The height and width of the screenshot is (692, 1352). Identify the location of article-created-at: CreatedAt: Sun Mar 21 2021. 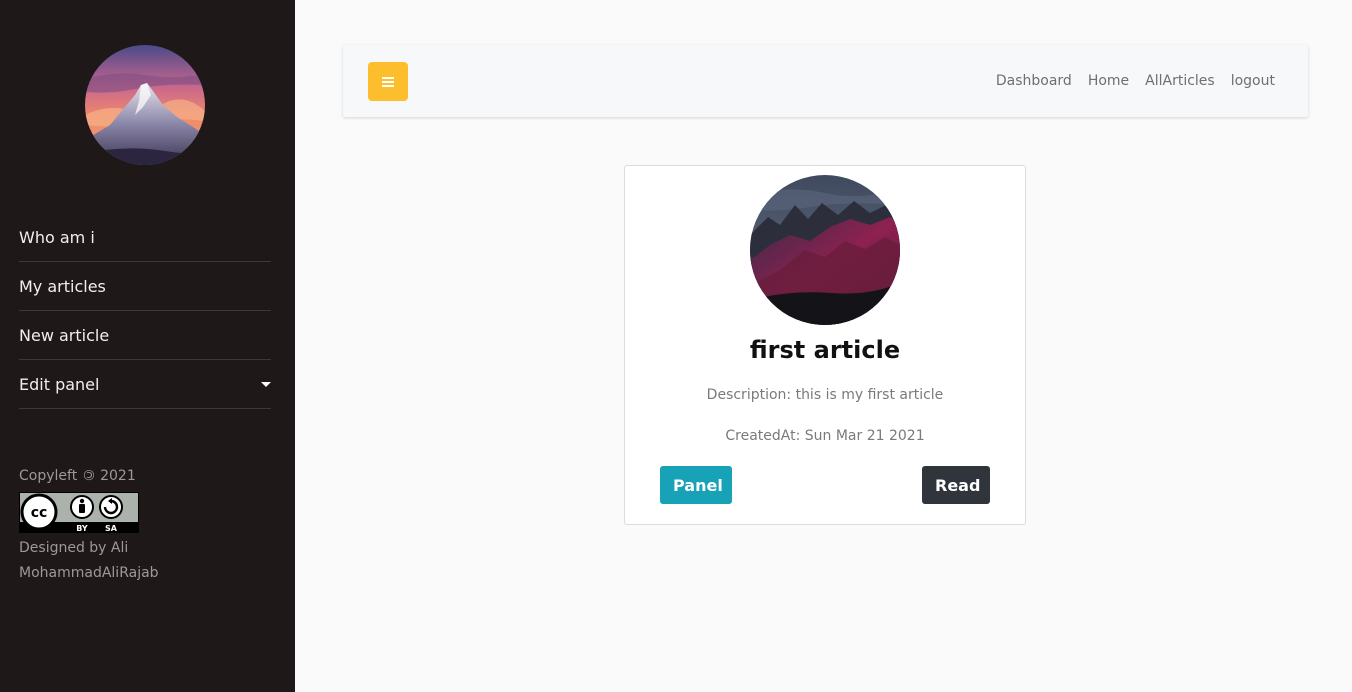
(825, 436).